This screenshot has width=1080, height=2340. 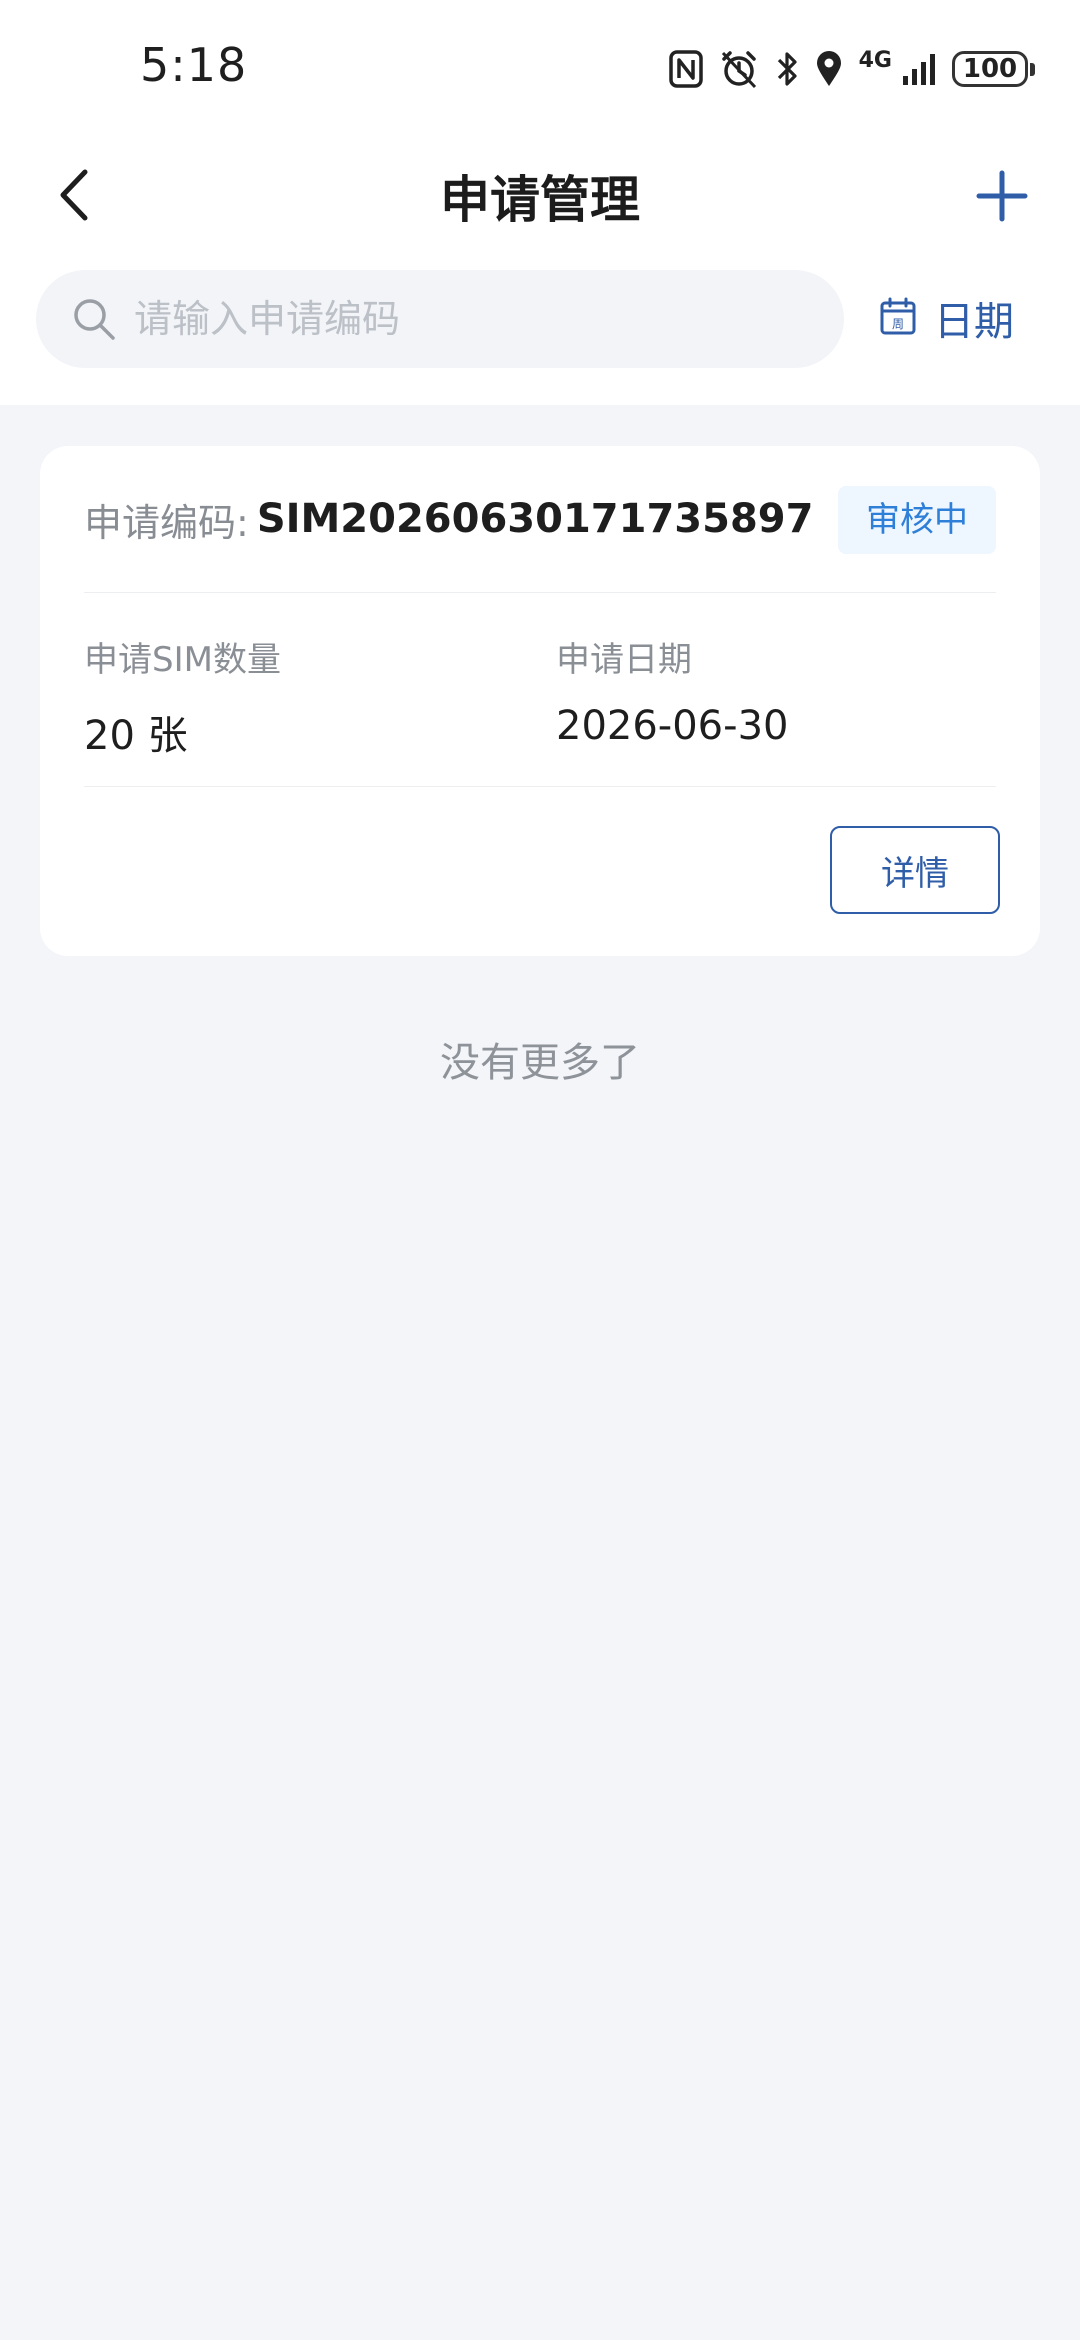 What do you see at coordinates (624, 660) in the screenshot?
I see `application-date-label: 申请日期` at bounding box center [624, 660].